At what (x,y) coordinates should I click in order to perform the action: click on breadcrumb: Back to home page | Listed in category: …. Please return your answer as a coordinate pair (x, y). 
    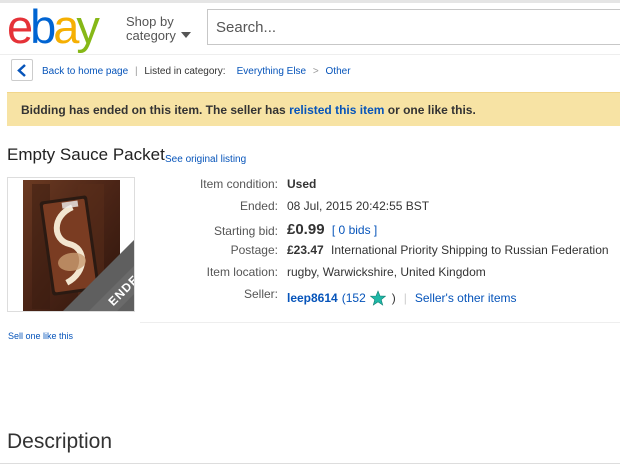
    Looking at the image, I should click on (196, 71).